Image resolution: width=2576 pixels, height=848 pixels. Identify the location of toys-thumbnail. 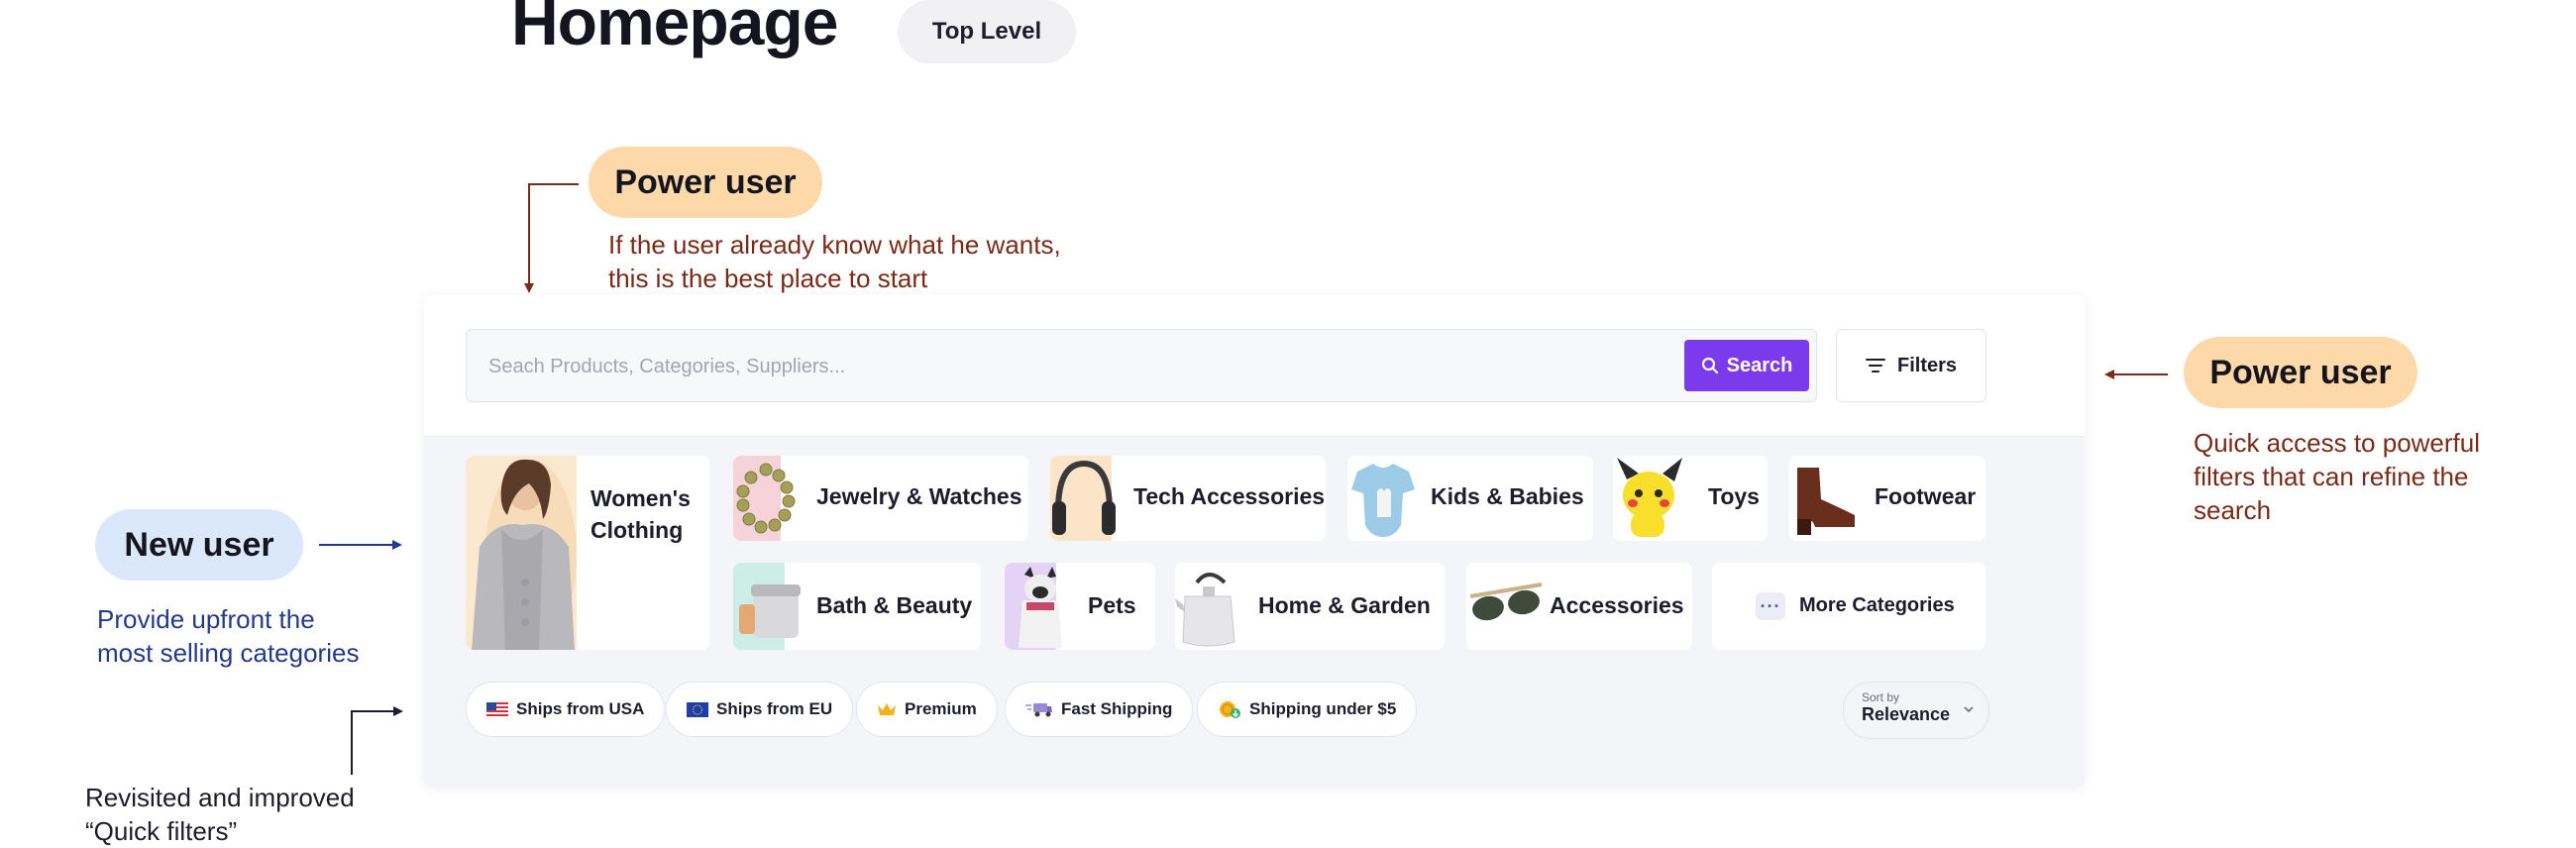
(1649, 499).